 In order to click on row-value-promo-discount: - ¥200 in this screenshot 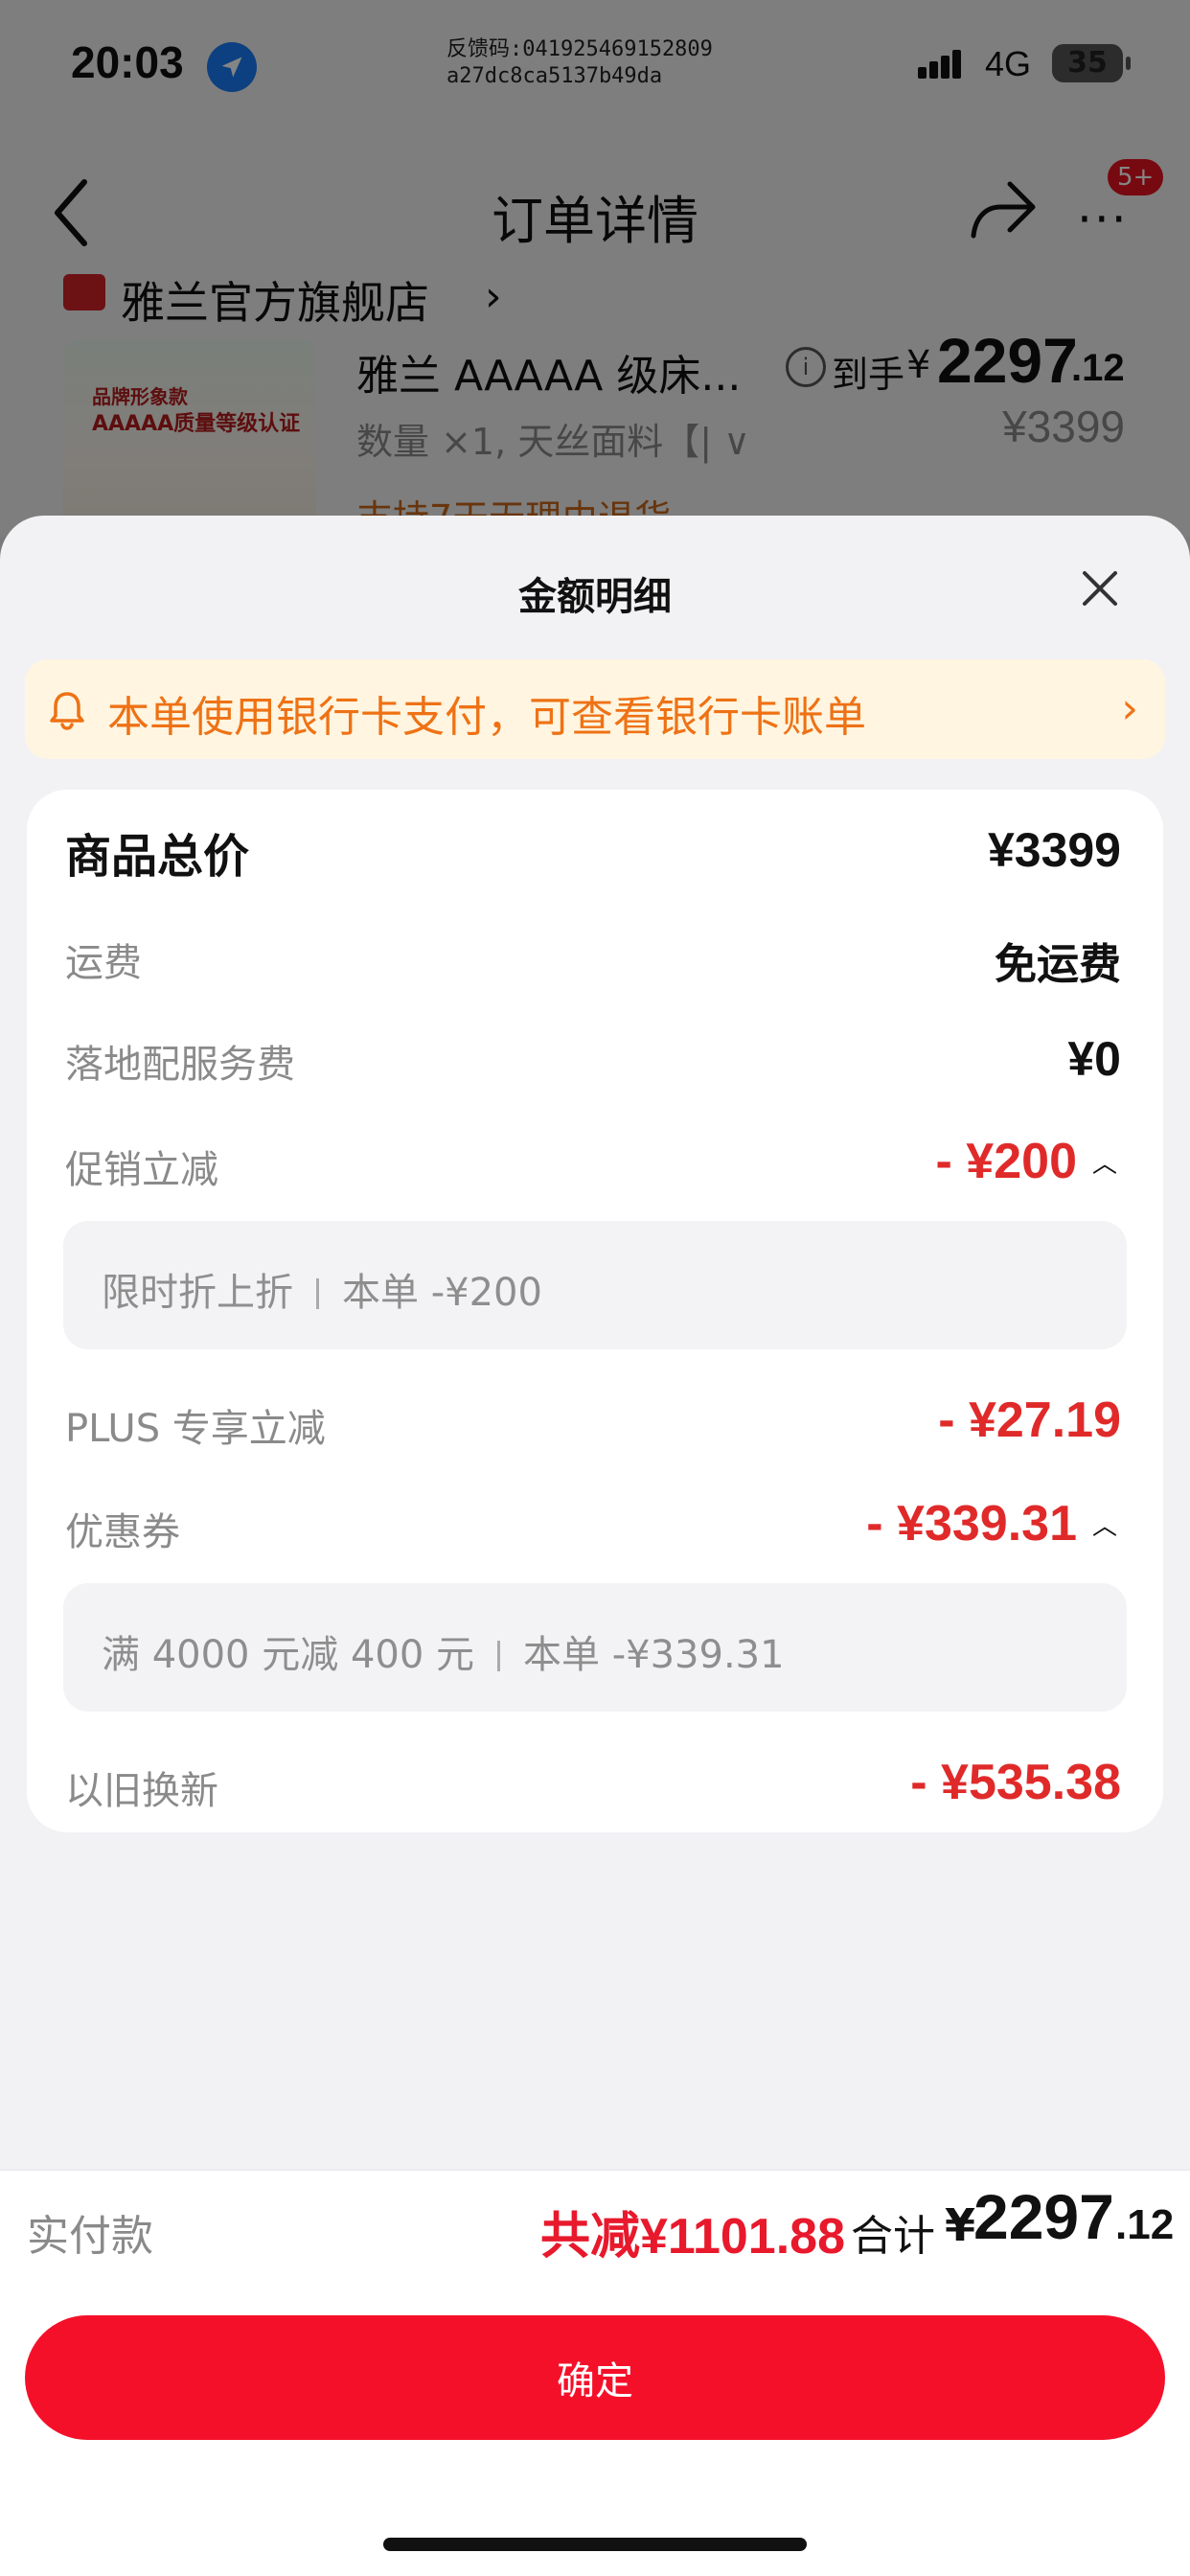, I will do `click(1007, 1161)`.